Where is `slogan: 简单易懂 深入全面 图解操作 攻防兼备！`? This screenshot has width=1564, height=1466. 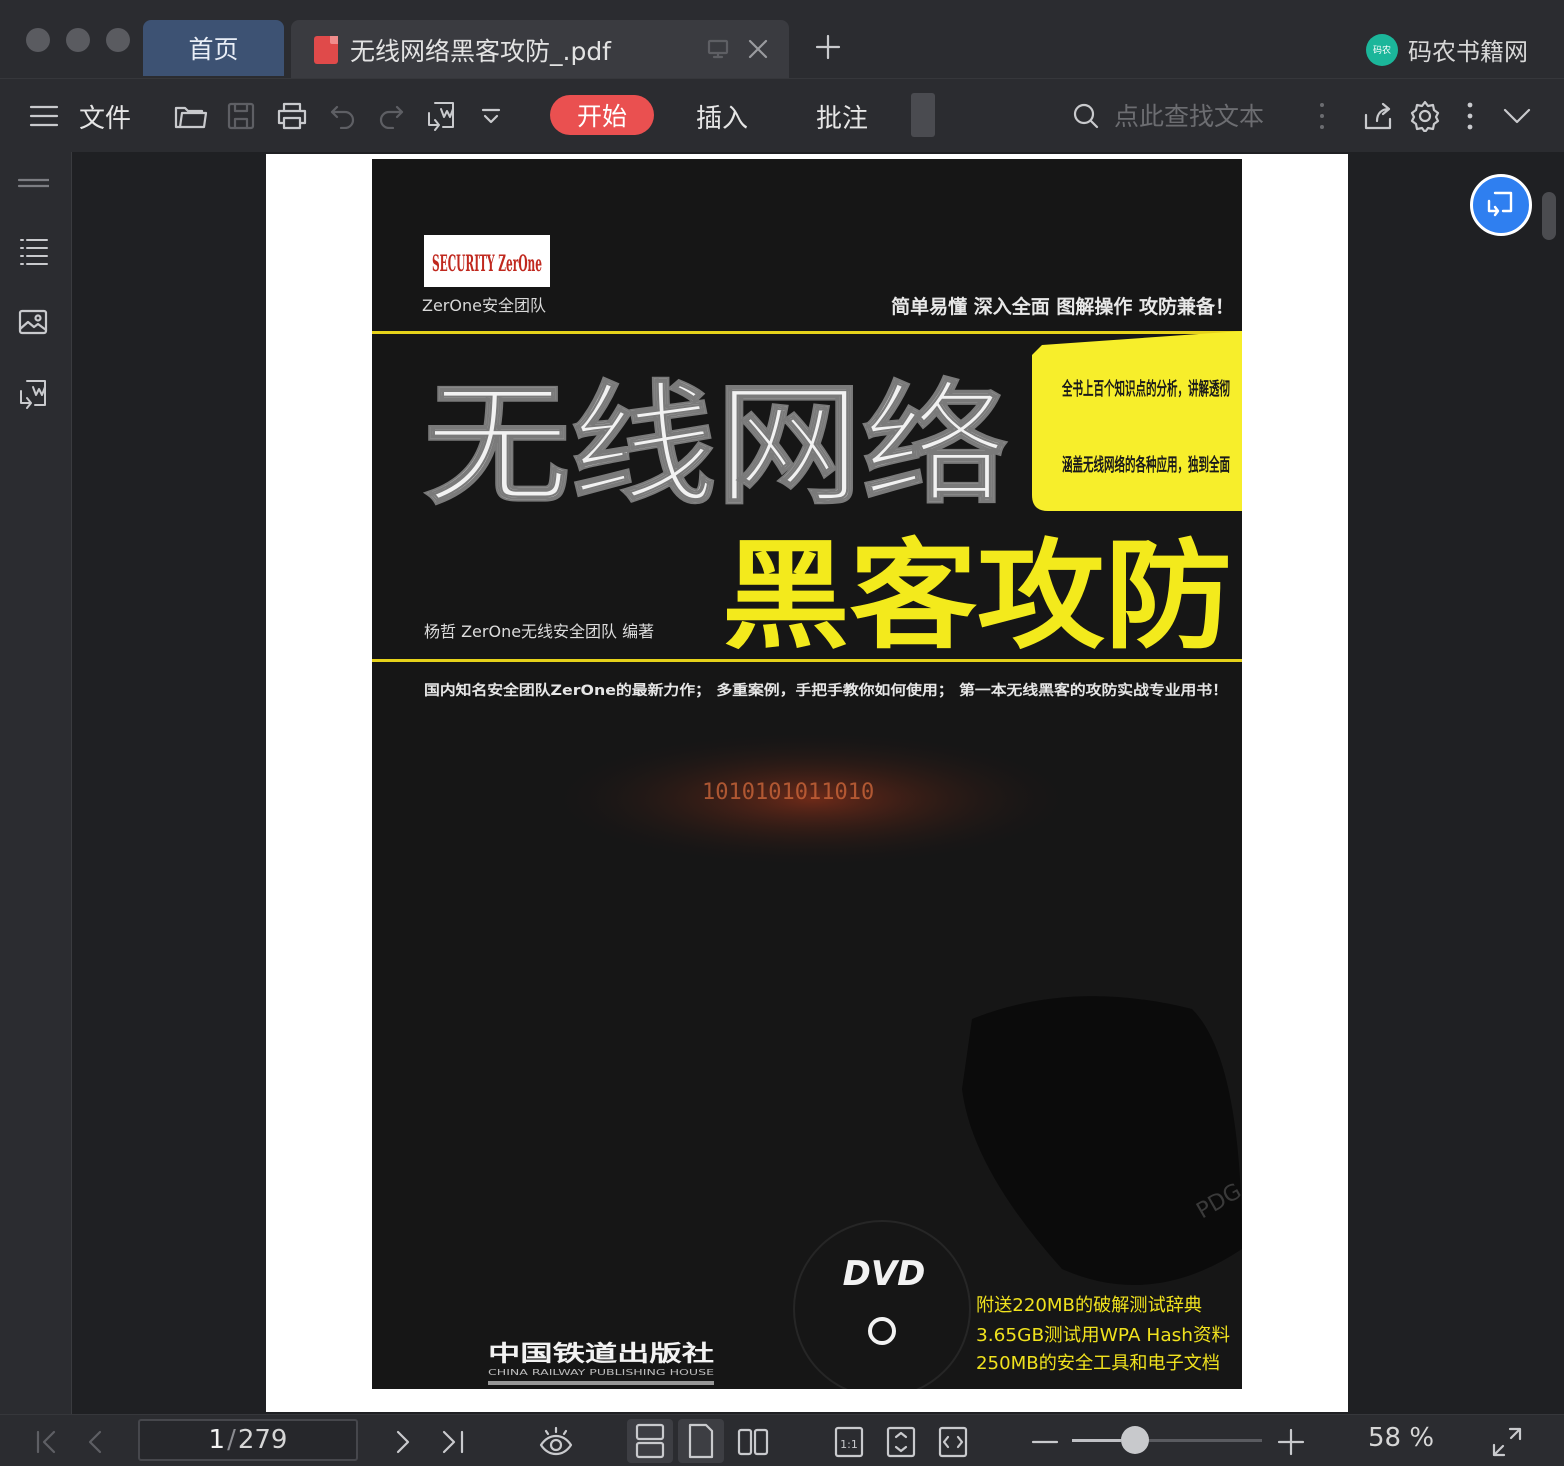
slogan: 简单易懂 深入全面 图解操作 攻防兼备！ is located at coordinates (1062, 306).